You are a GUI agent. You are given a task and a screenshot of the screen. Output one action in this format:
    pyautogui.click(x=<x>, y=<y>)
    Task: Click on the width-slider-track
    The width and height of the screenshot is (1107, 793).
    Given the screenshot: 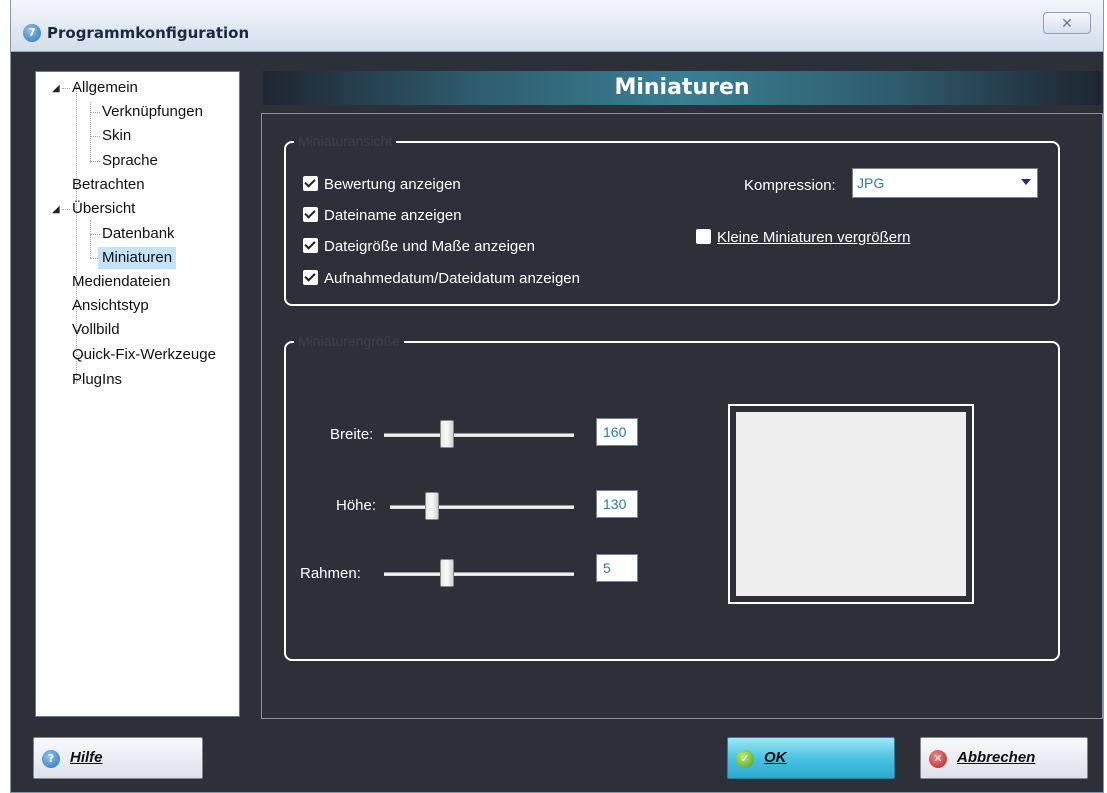 What is the action you would take?
    pyautogui.click(x=479, y=435)
    